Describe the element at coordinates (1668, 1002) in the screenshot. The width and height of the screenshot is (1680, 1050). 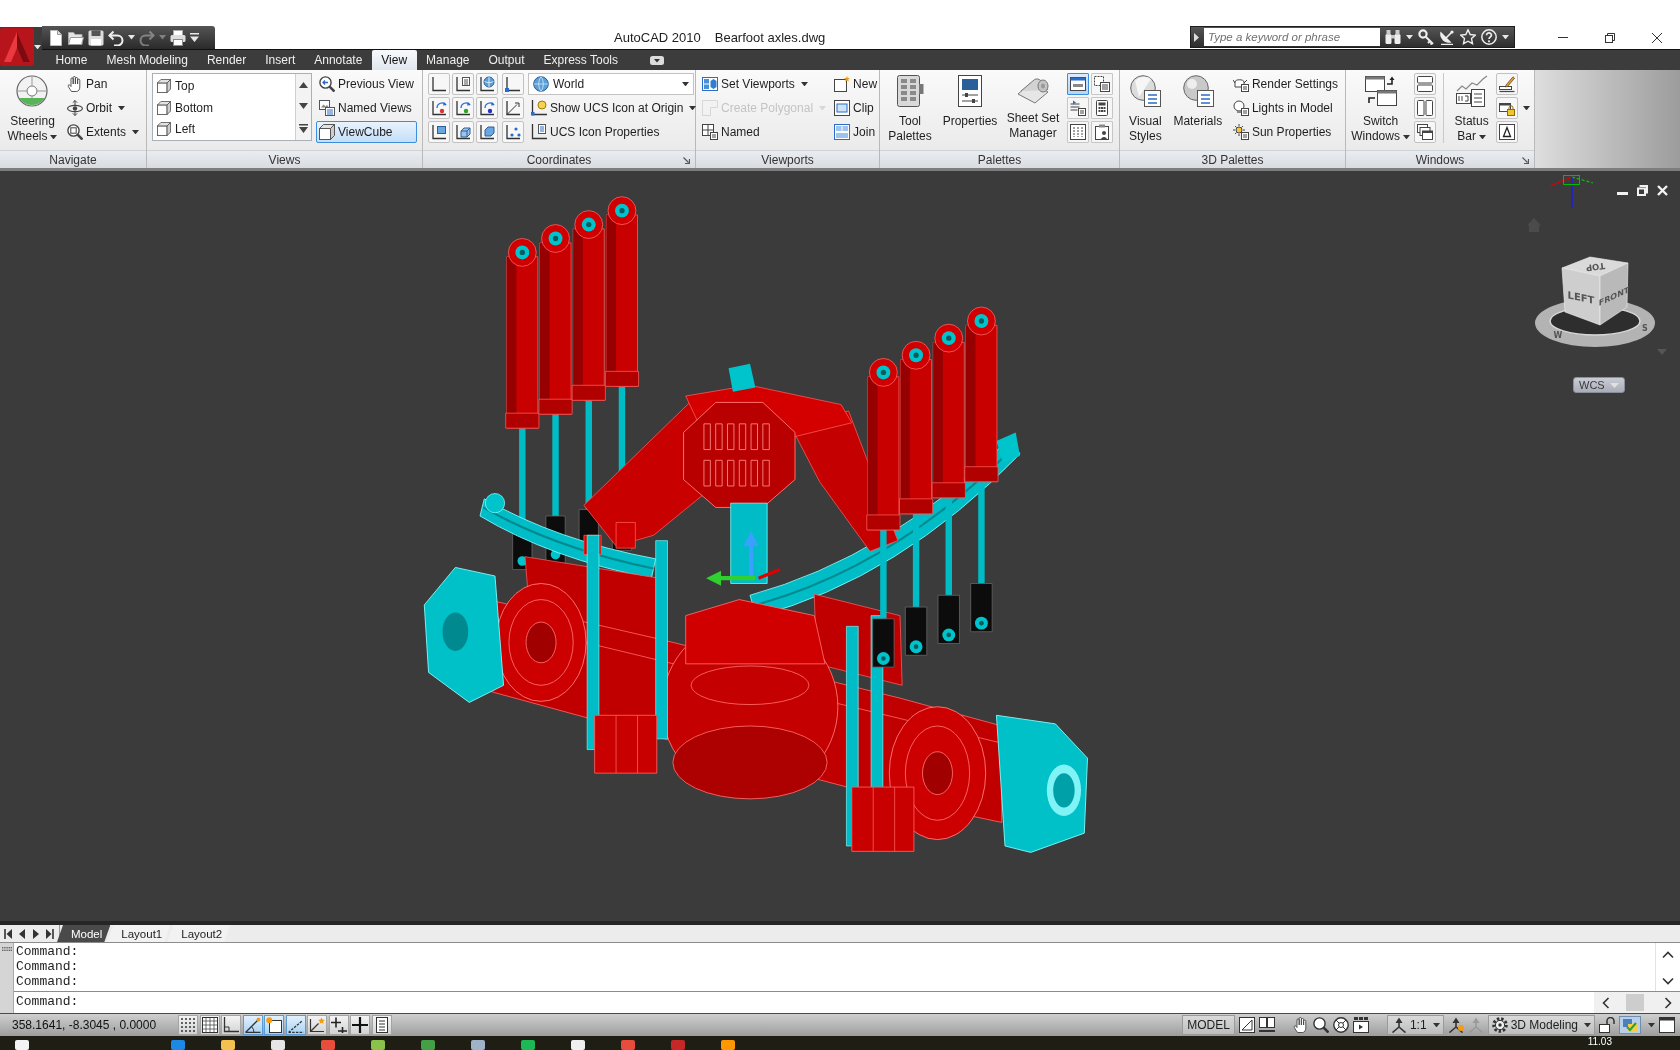
I see `chevron-right-icon` at that location.